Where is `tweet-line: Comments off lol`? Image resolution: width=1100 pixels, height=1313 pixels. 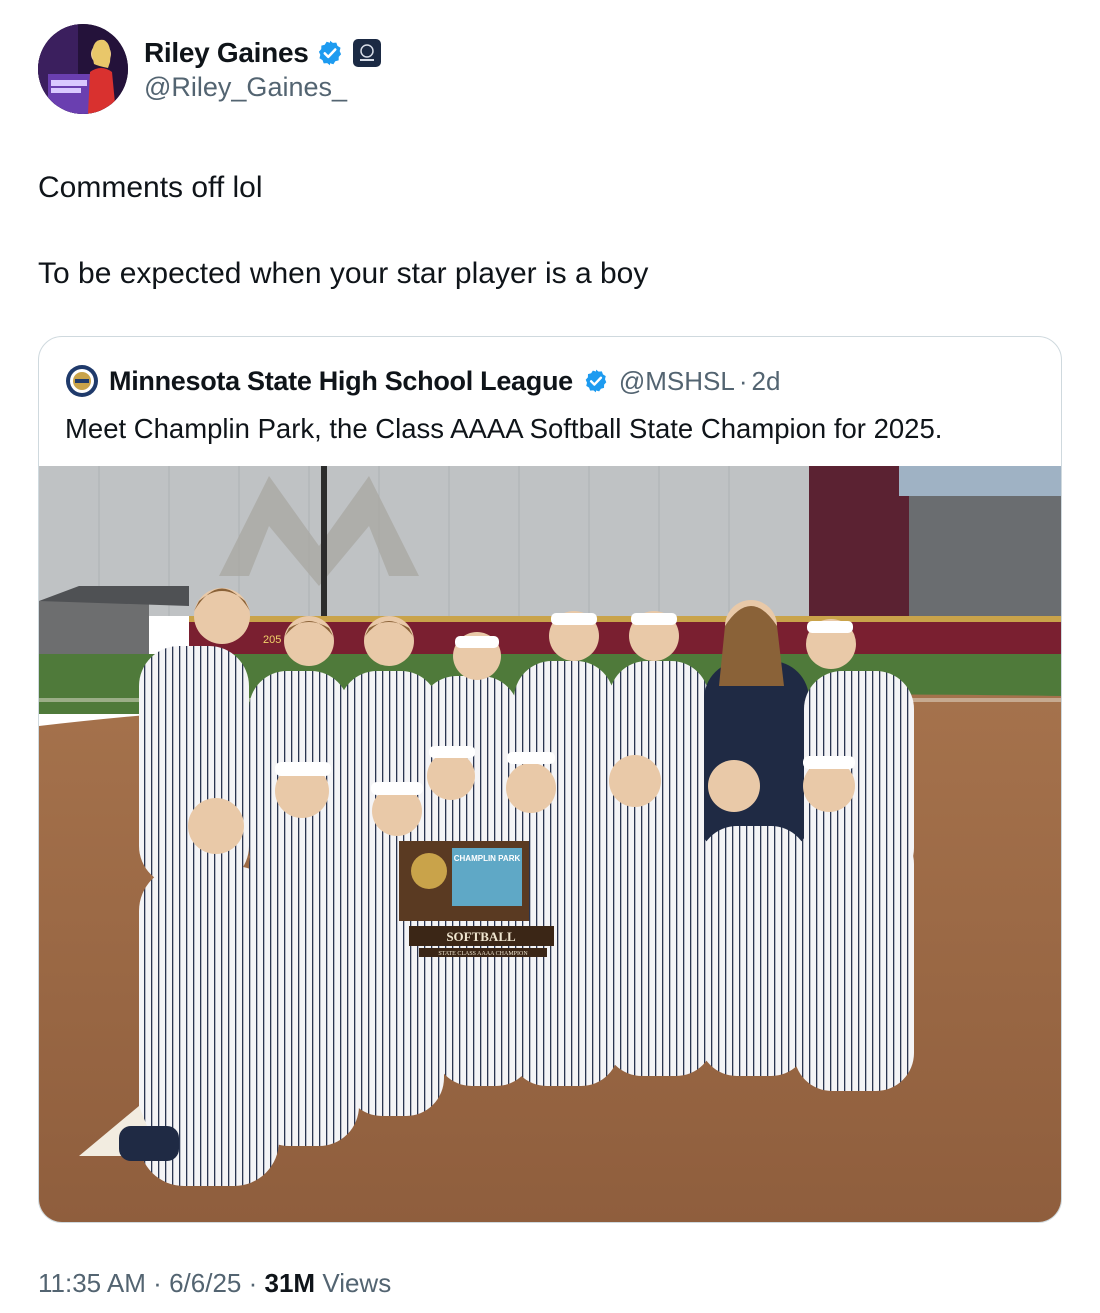 tweet-line: Comments off lol is located at coordinates (150, 187).